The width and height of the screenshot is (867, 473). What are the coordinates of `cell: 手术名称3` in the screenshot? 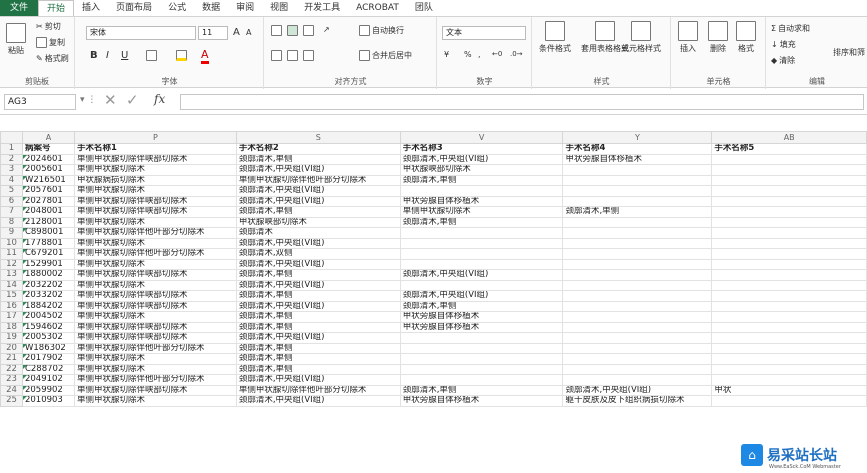 It's located at (481, 149).